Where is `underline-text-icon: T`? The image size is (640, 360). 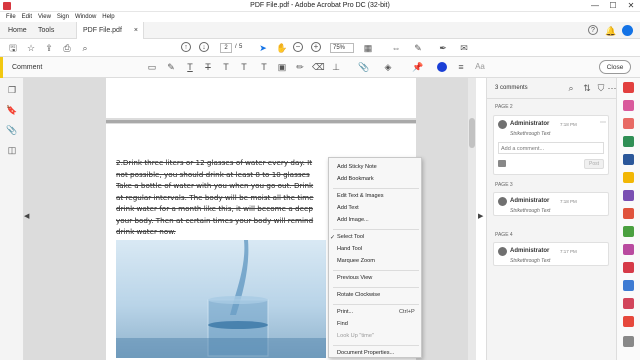
underline-text-icon: T is located at coordinates (190, 67).